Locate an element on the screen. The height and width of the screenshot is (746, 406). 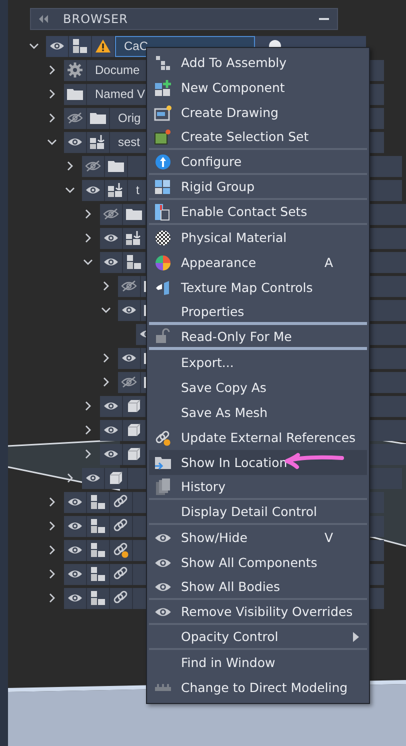
menu-item: Opacity Control is located at coordinates (258, 637).